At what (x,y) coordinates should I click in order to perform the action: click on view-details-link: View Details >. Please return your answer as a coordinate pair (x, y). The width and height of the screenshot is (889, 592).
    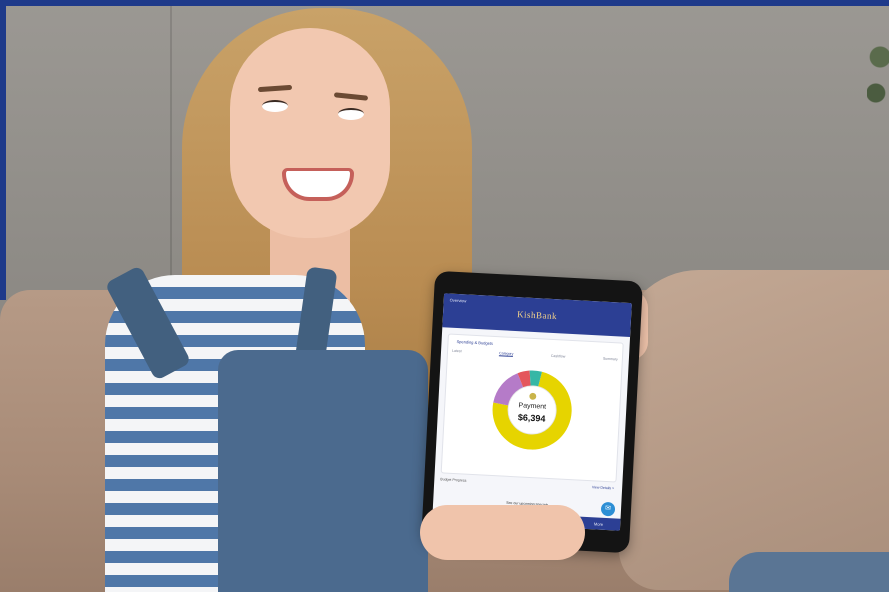
    Looking at the image, I should click on (603, 487).